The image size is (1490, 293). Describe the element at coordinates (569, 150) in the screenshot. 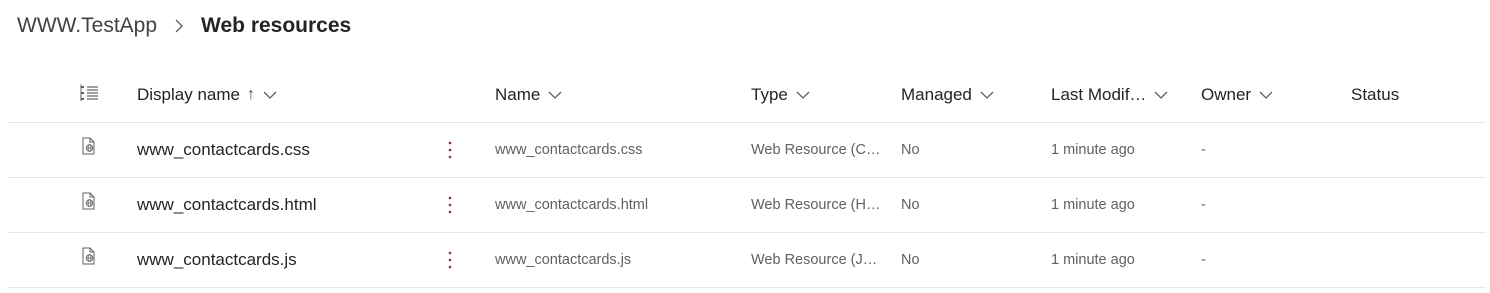

I see `name-cell: www_contactcards.css` at that location.